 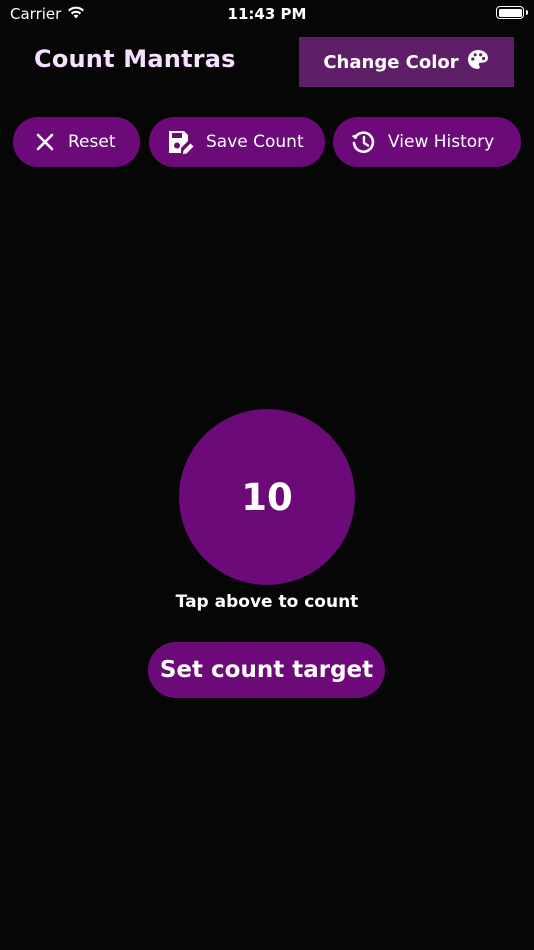 I want to click on page-title: Count Mantras, so click(x=135, y=59).